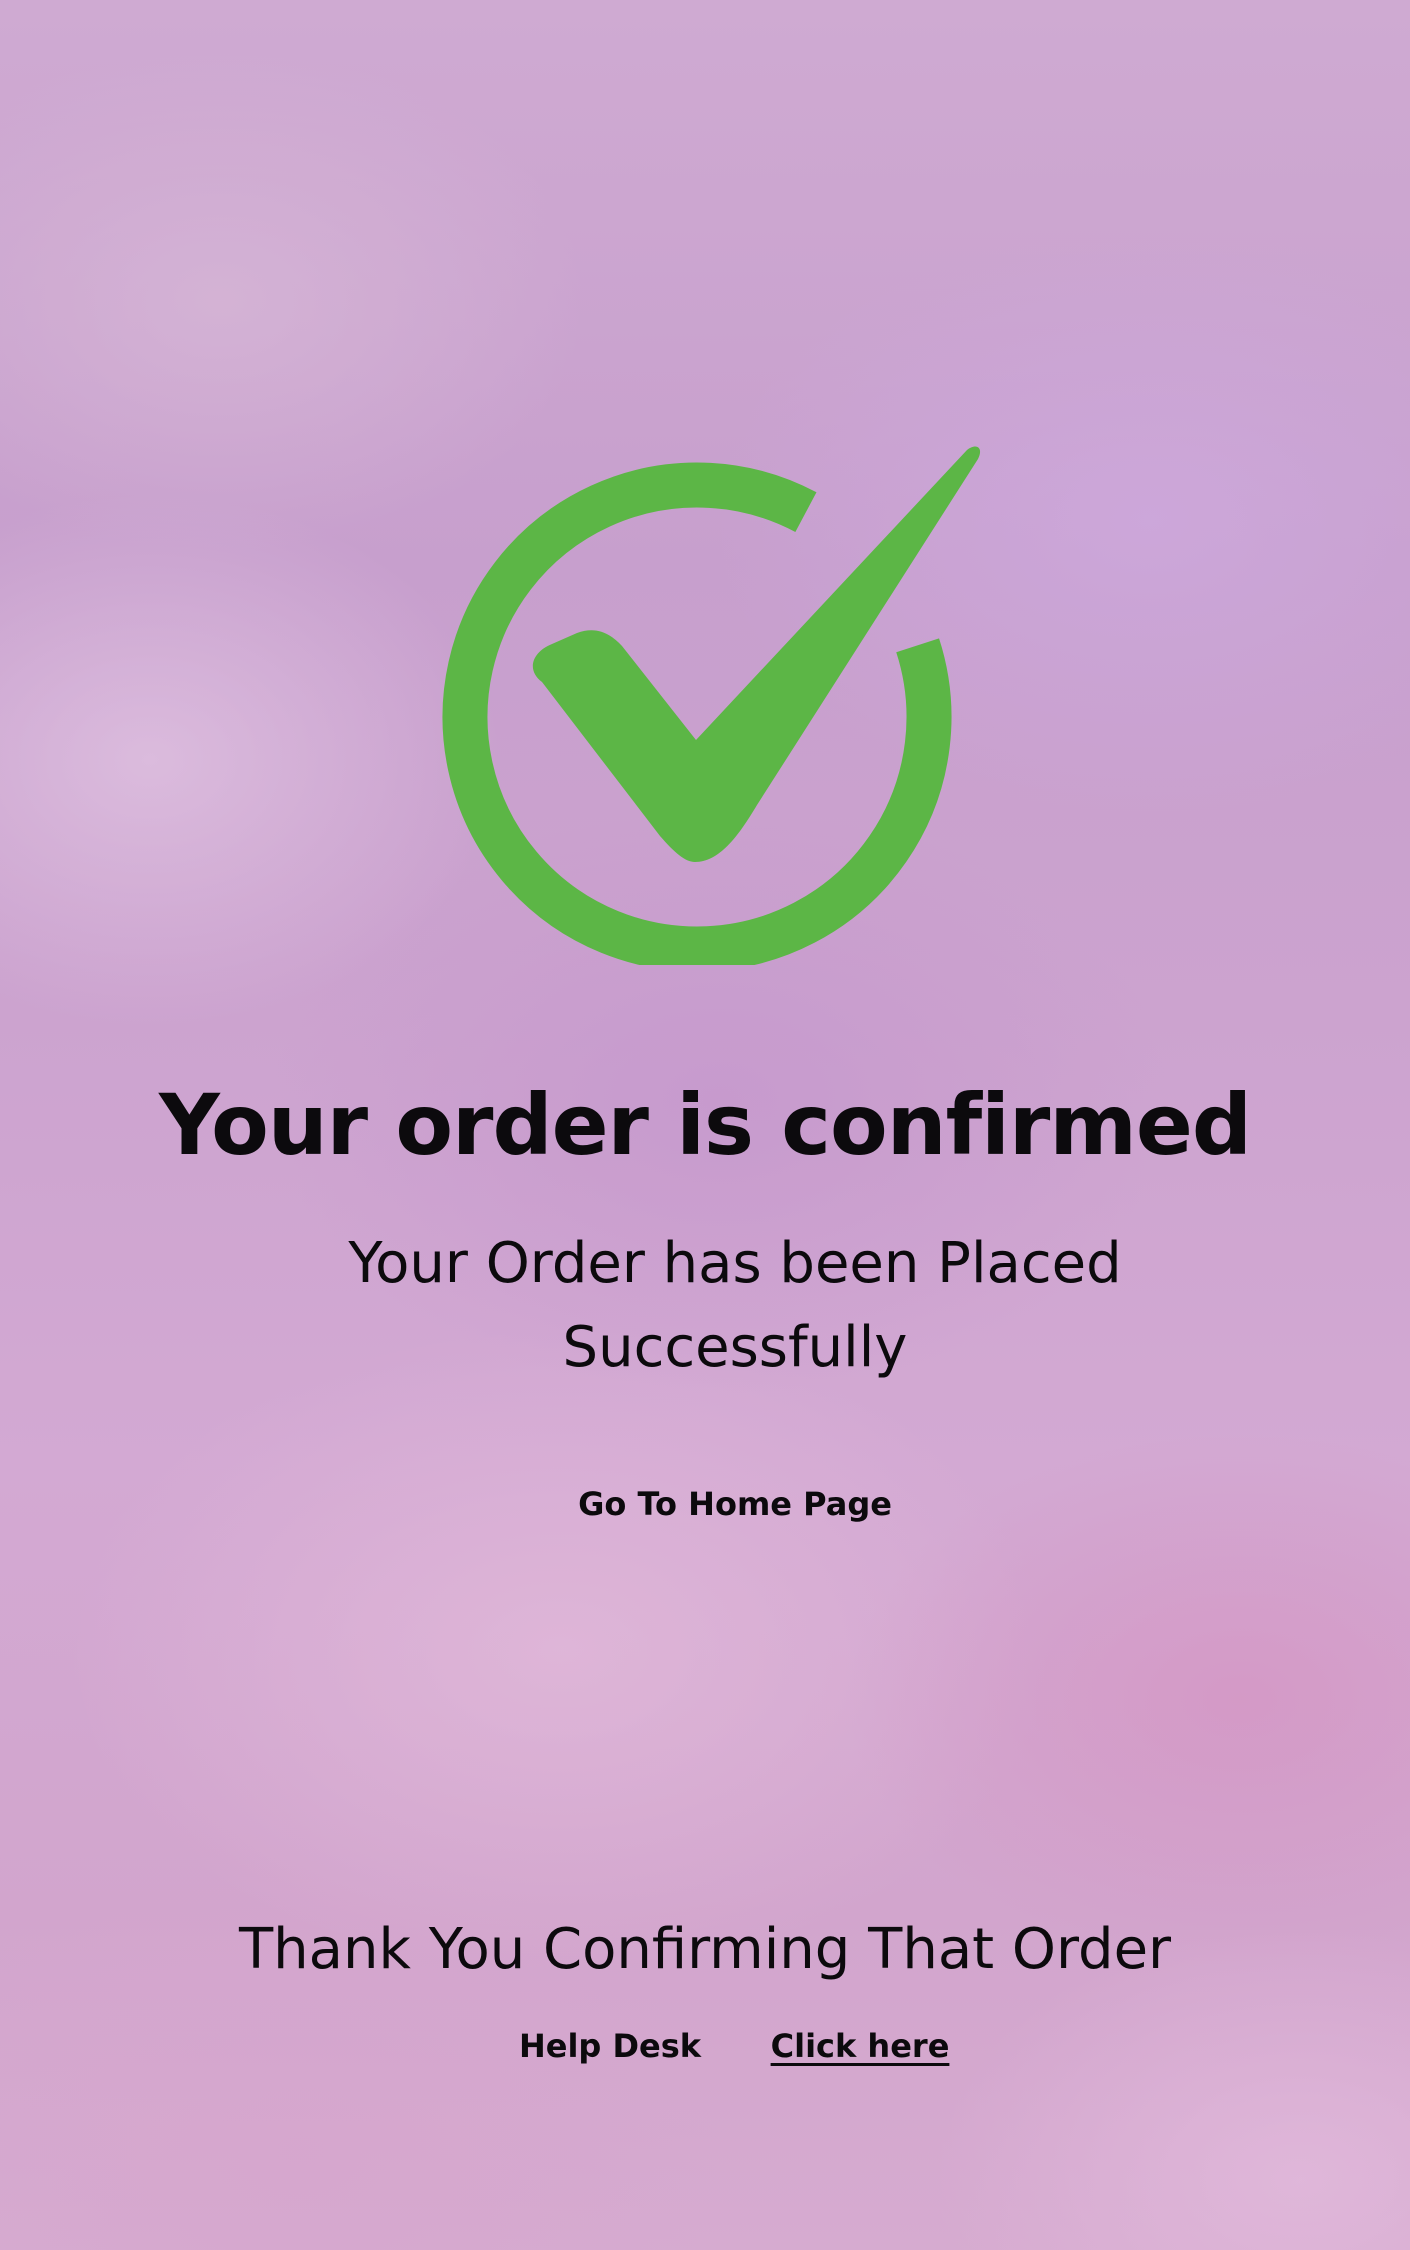  I want to click on go-to-home-page-link: Go To Home Page, so click(735, 1504).